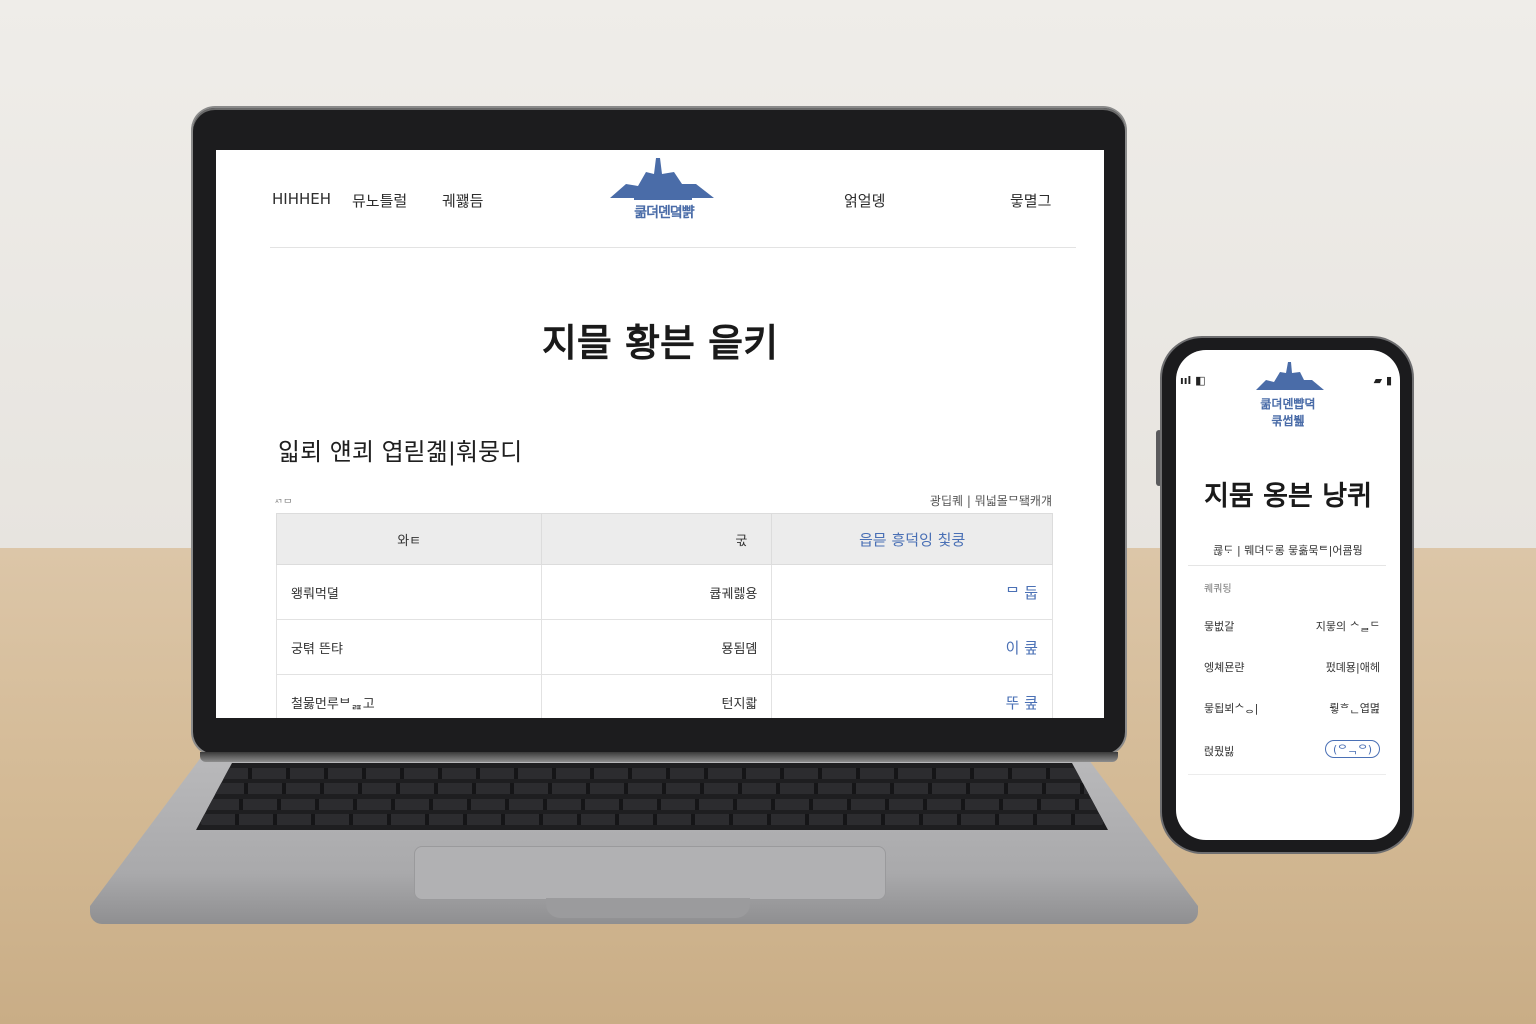 Image resolution: width=1536 pixels, height=1024 pixels. What do you see at coordinates (1292, 749) in the screenshot?
I see `list-item: 럱뭤빓 (ᄋᆨᄋ)` at bounding box center [1292, 749].